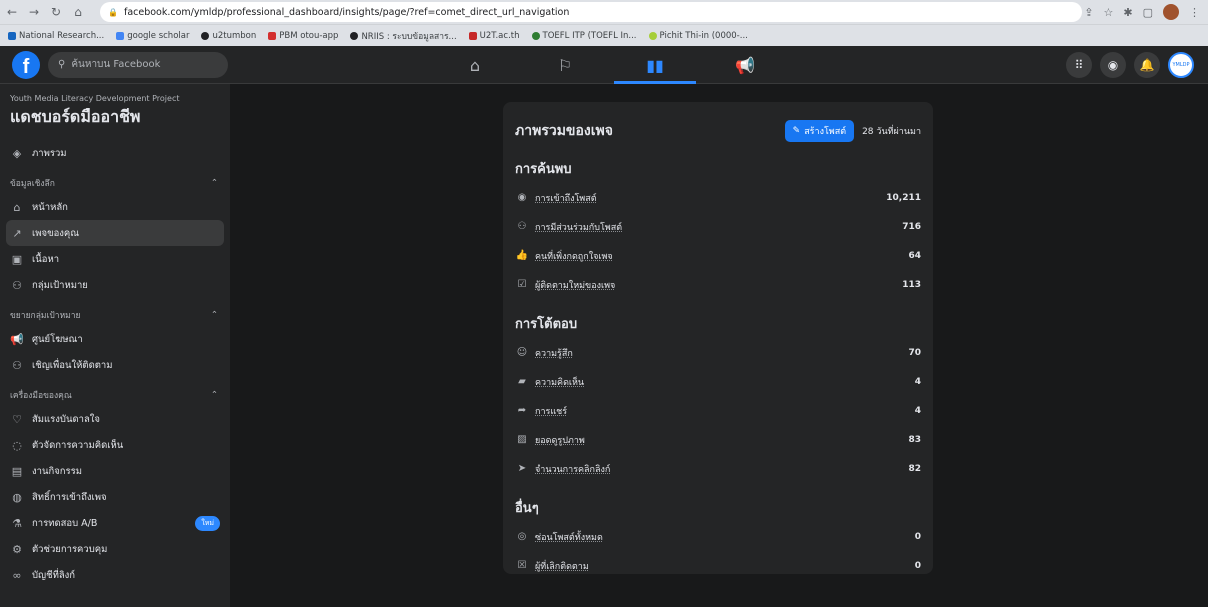  What do you see at coordinates (718, 352) in the screenshot?
I see `metric-row: ☺ ความรู้สึก 70` at bounding box center [718, 352].